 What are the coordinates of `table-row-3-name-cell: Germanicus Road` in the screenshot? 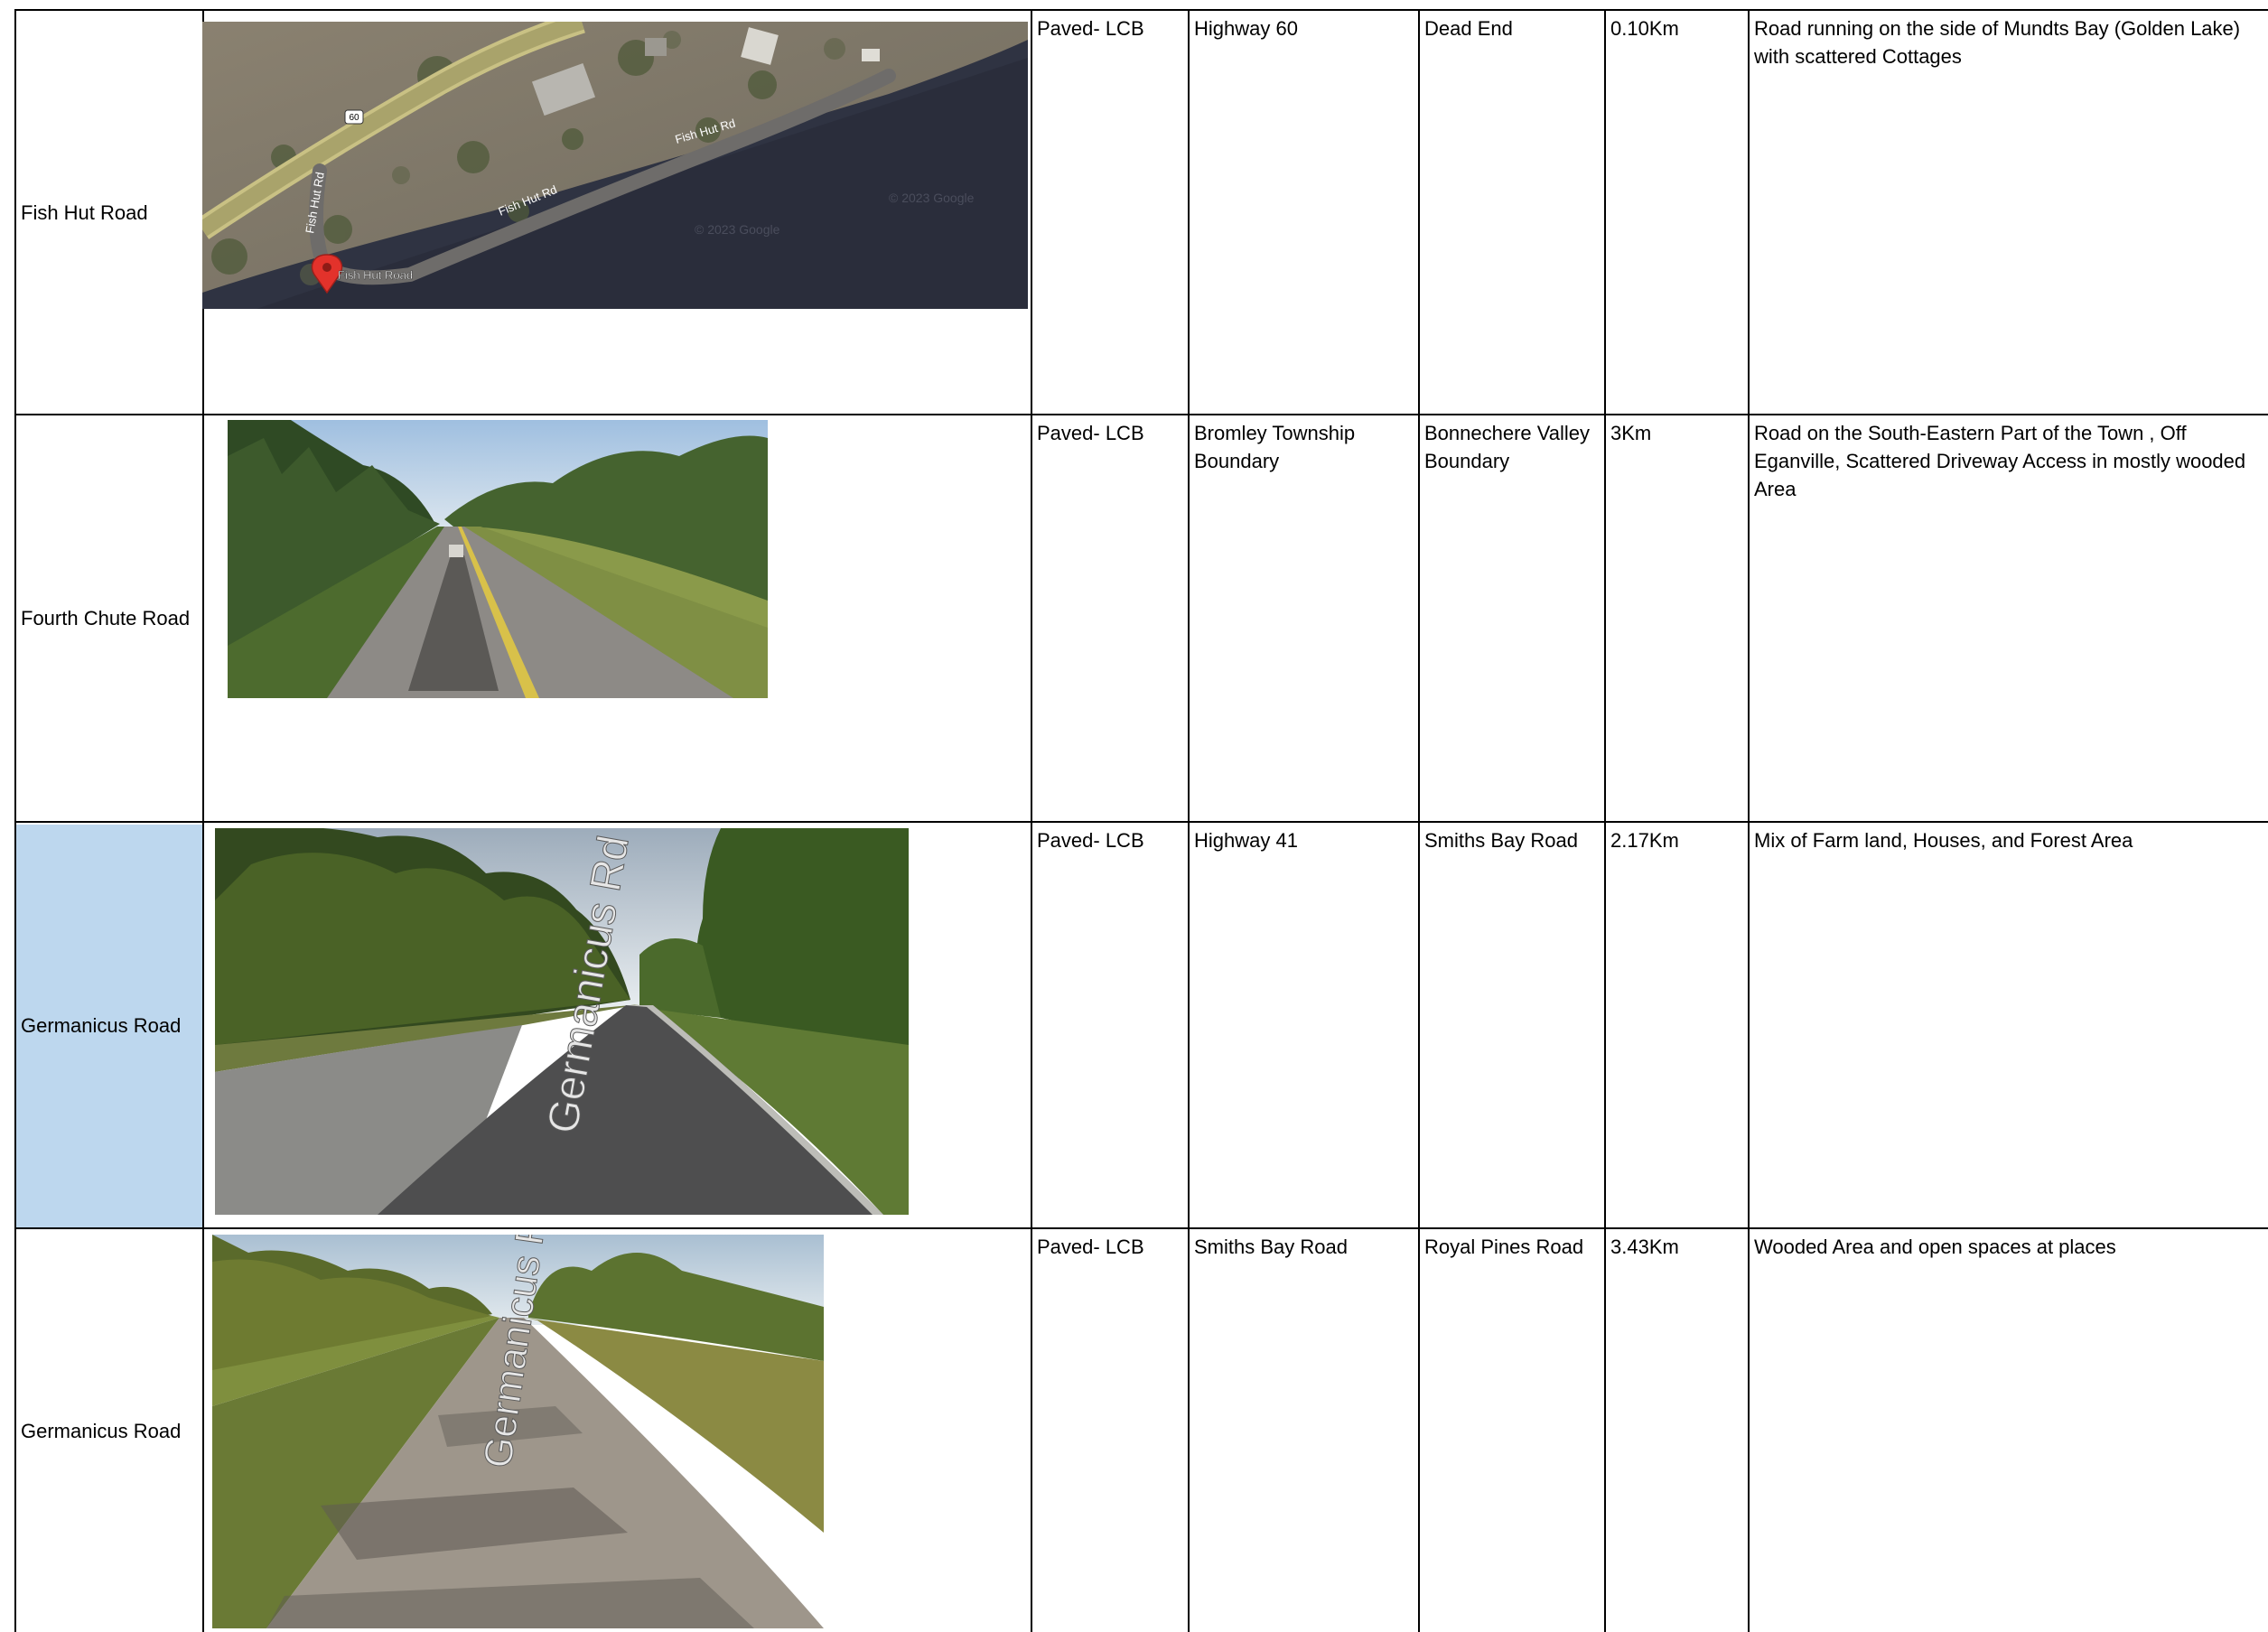 It's located at (109, 1025).